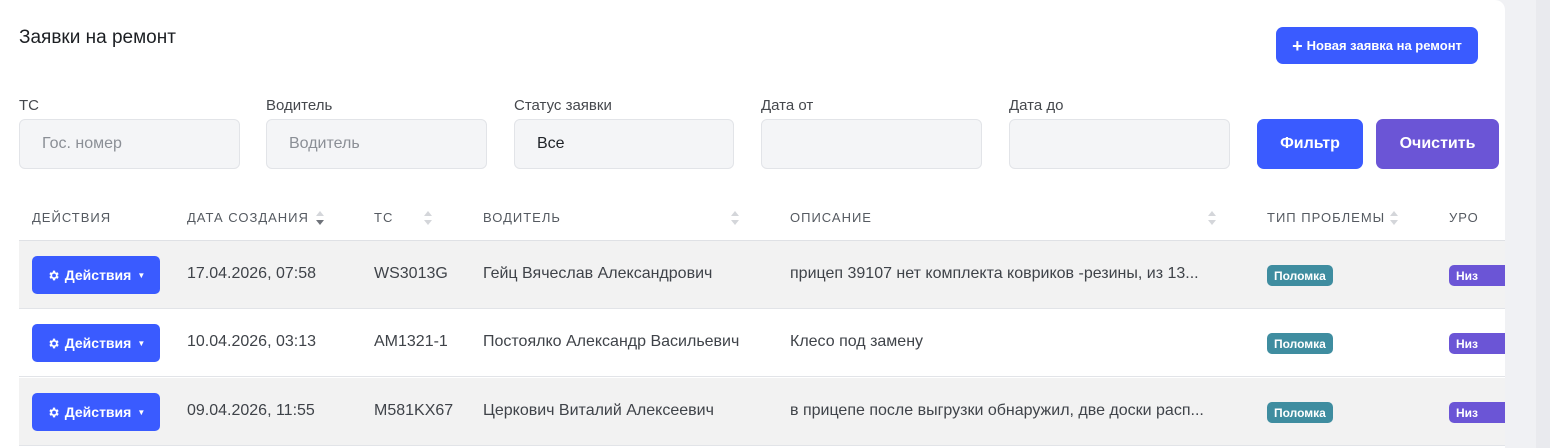 Image resolution: width=1550 pixels, height=448 pixels. I want to click on row-driver: Гейц Вячеслав Александрович, so click(598, 273).